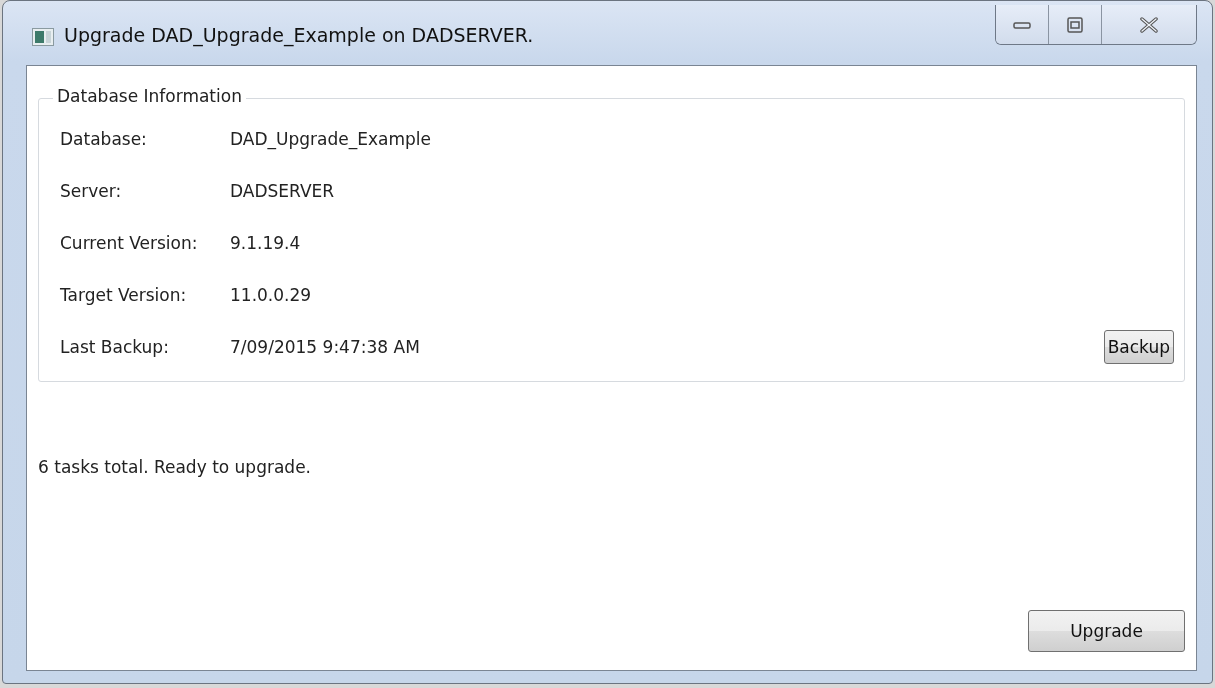 This screenshot has height=688, width=1215. I want to click on close-icon, so click(1149, 24).